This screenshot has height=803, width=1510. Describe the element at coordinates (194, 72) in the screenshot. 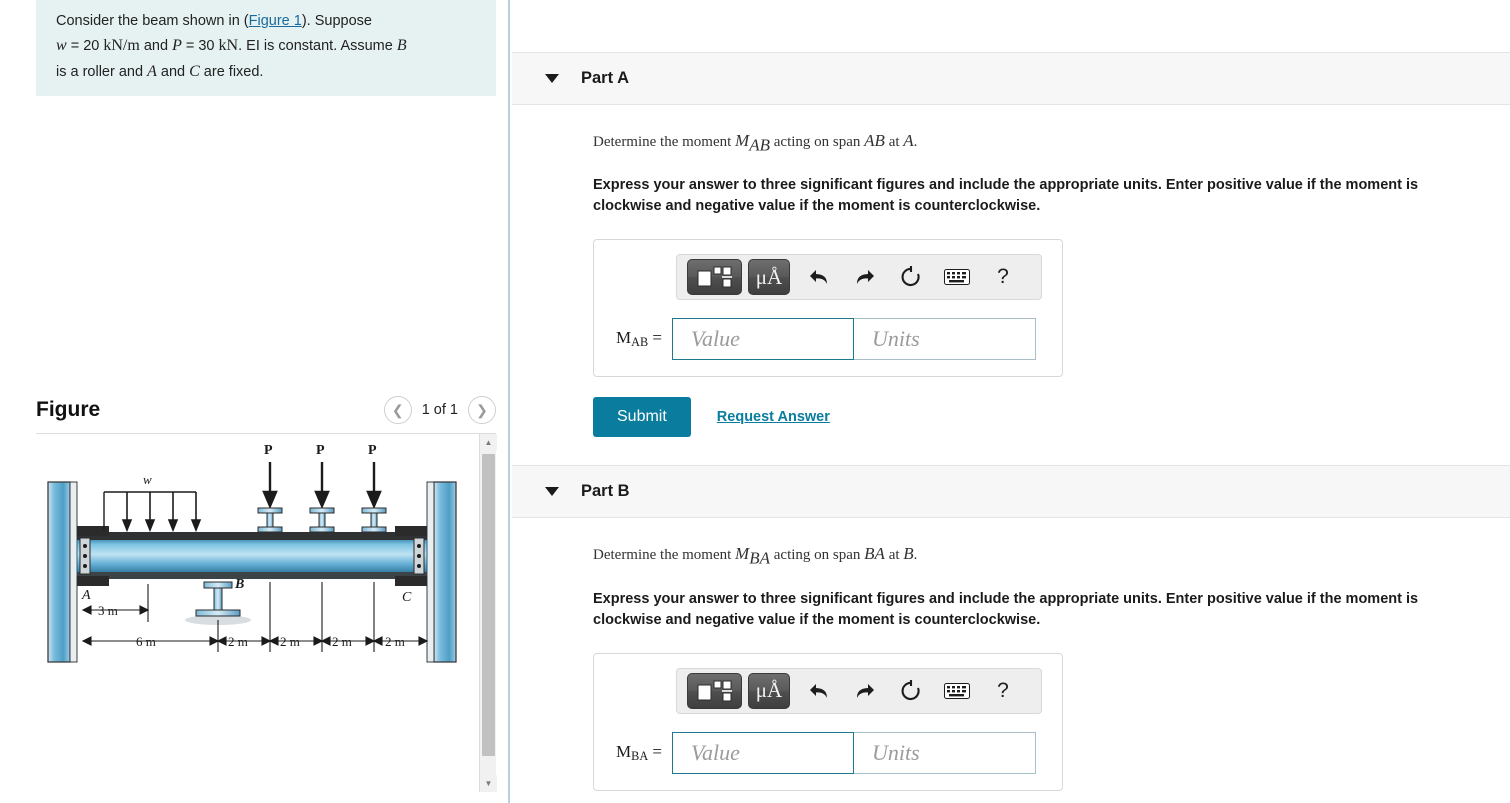

I see `c-symbol: C` at that location.